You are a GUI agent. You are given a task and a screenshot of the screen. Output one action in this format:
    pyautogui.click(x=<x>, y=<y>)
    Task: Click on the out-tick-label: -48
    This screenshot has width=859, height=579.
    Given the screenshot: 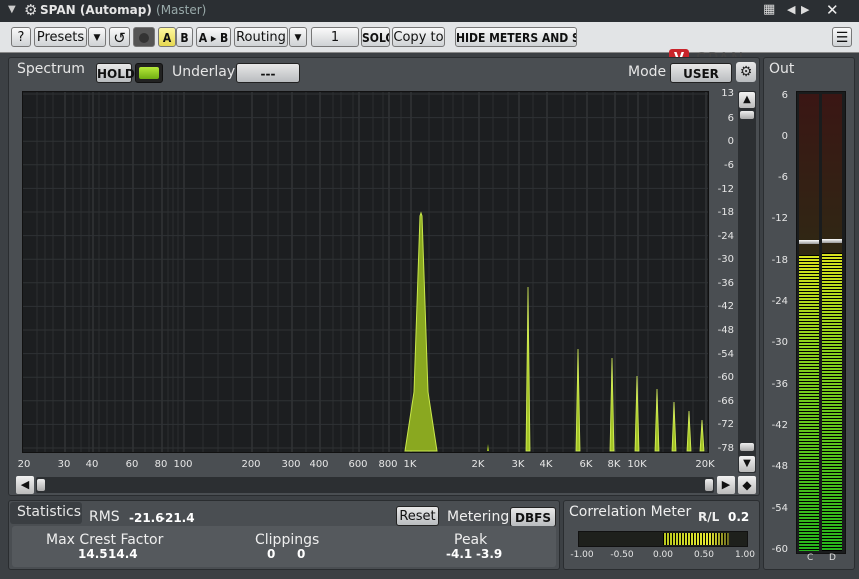 What is the action you would take?
    pyautogui.click(x=779, y=466)
    